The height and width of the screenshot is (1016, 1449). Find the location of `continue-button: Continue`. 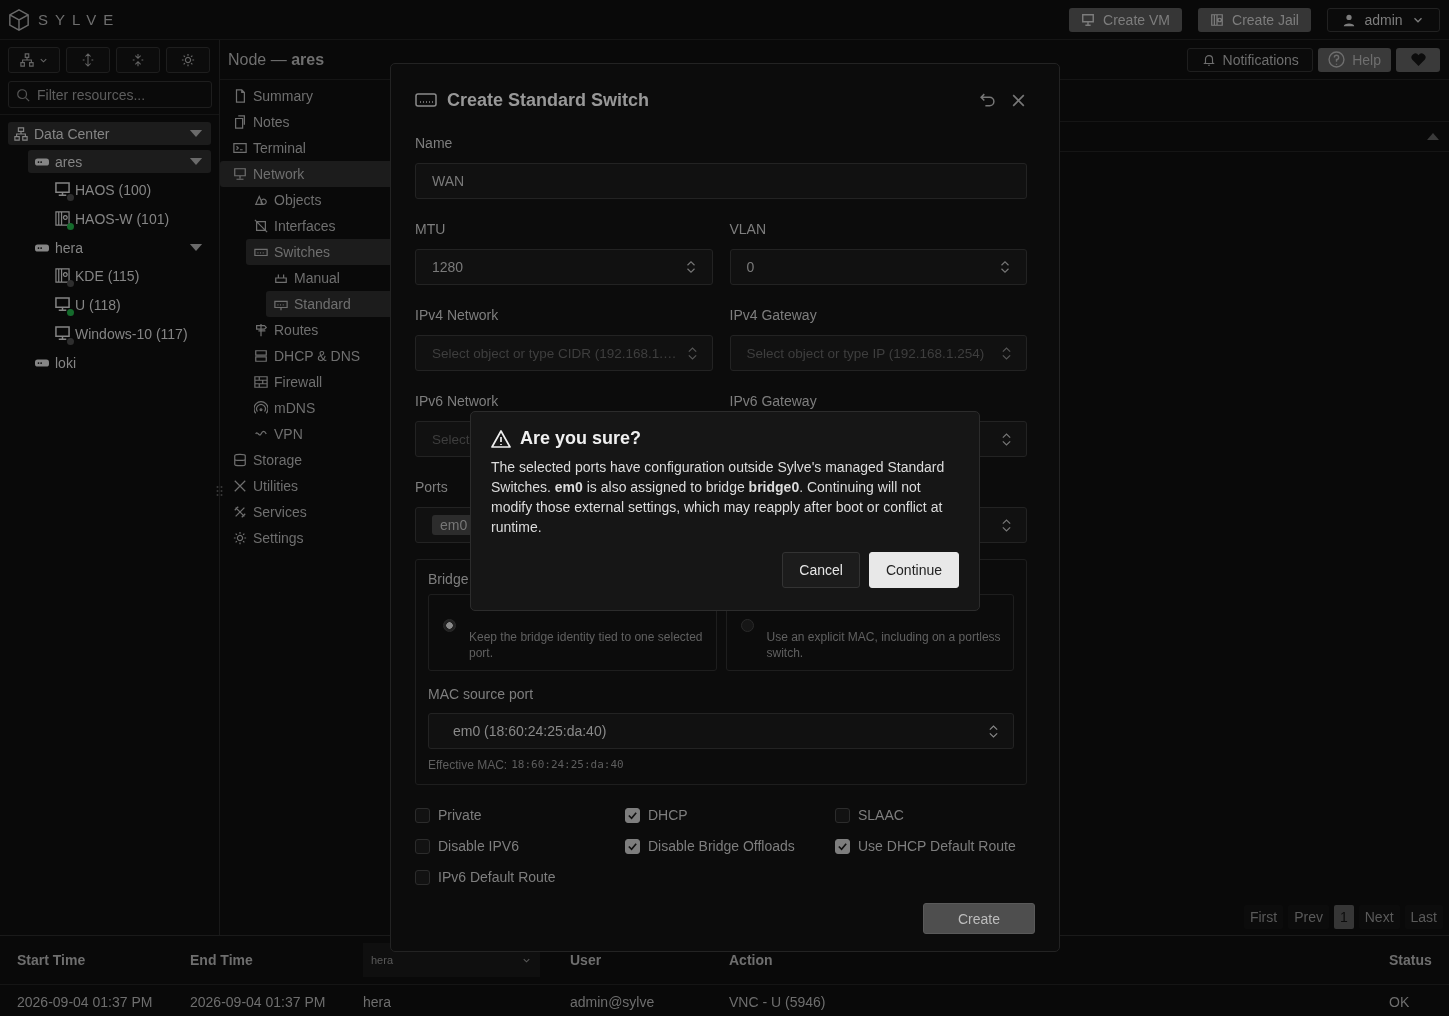

continue-button: Continue is located at coordinates (913, 570).